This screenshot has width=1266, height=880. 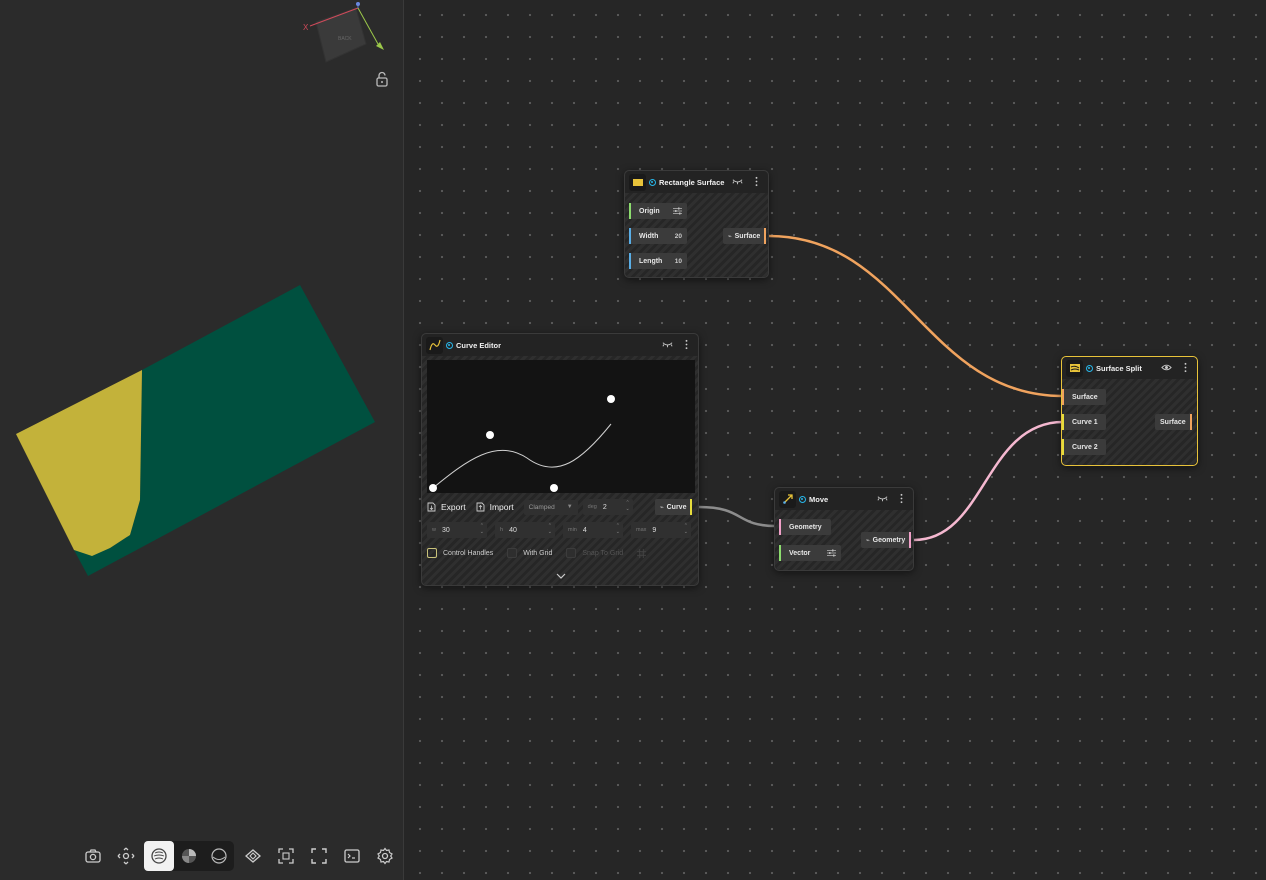 What do you see at coordinates (219, 856) in the screenshot?
I see `wireframe-mode-button` at bounding box center [219, 856].